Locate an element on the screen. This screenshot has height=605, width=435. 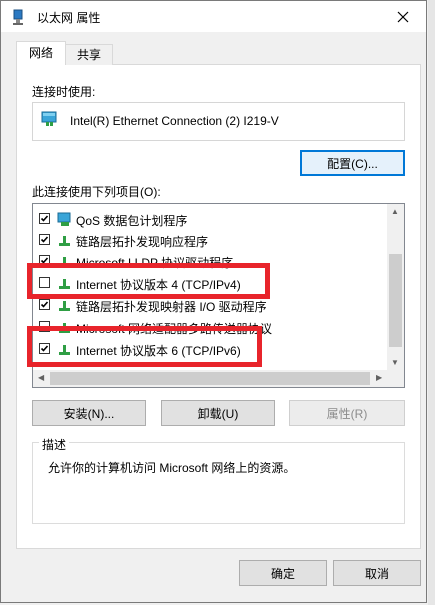
cancel-button: 取消 is located at coordinates (377, 573).